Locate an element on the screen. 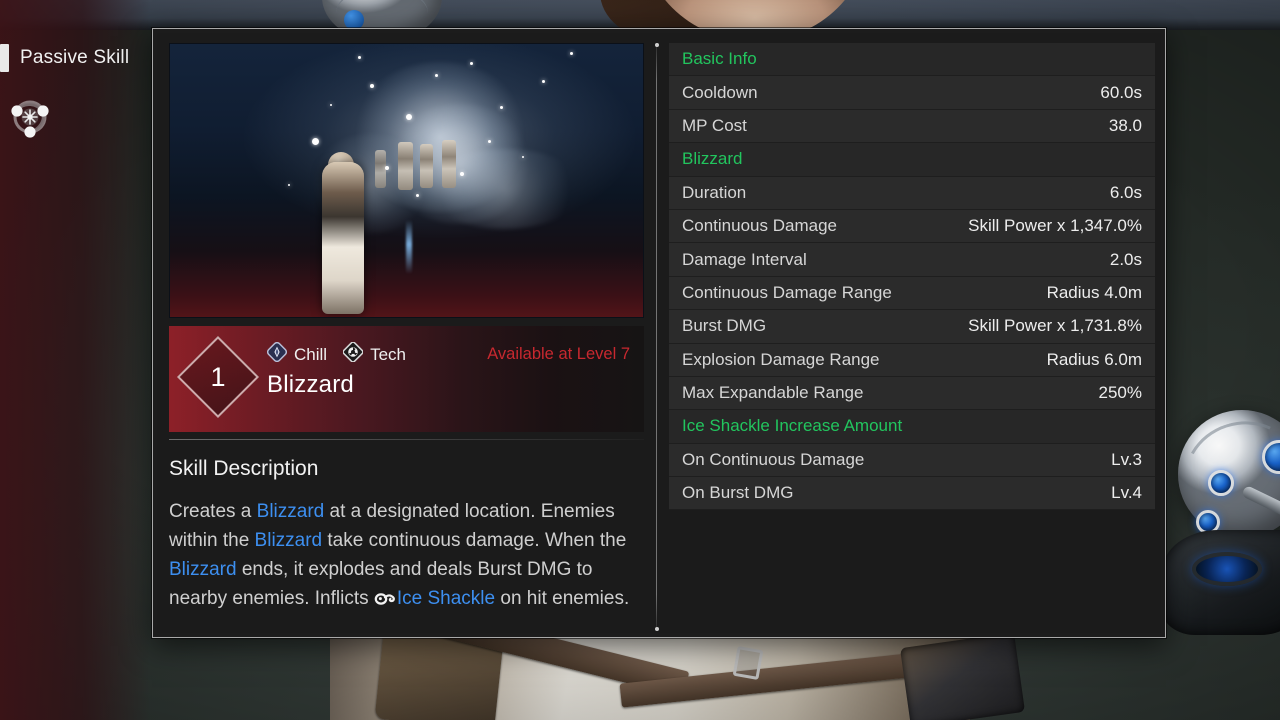 The image size is (1280, 720). sidebar: Passive Skill is located at coordinates (75, 360).